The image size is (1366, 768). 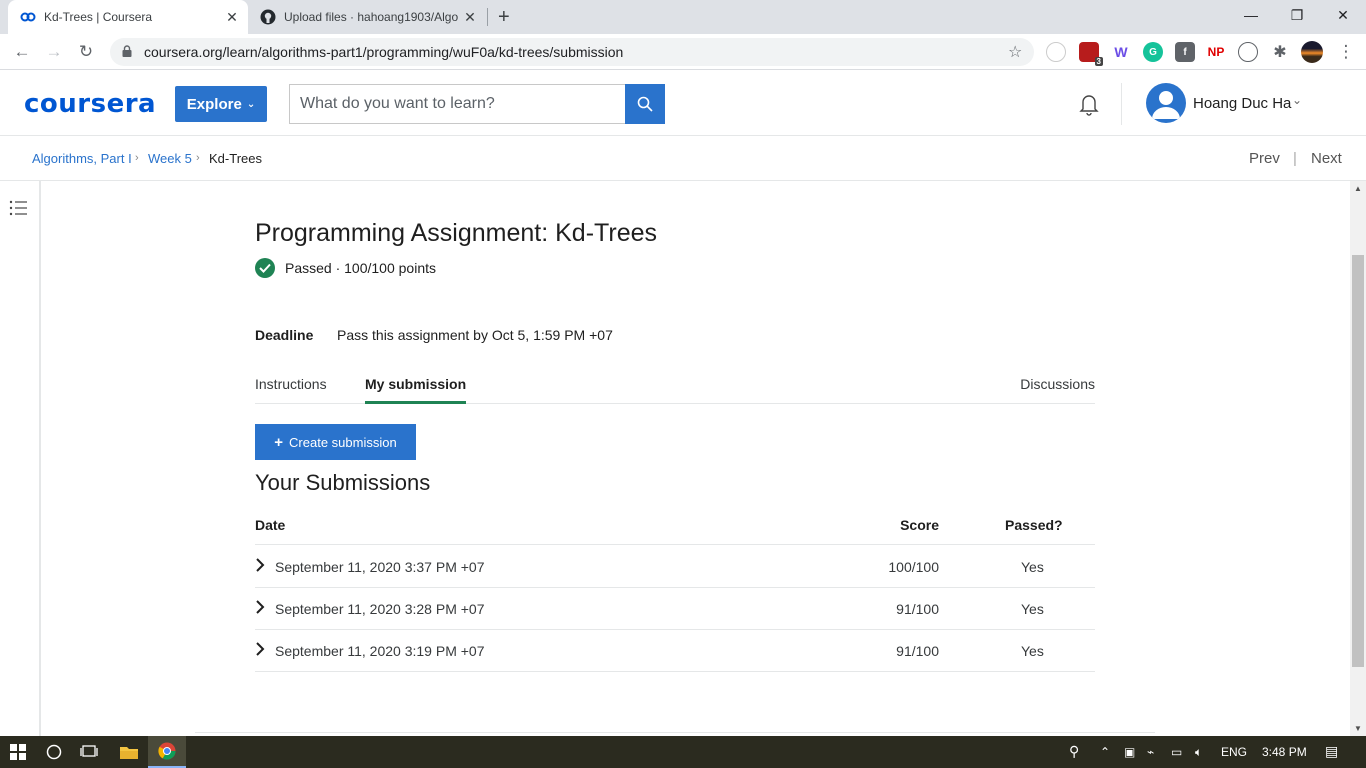 What do you see at coordinates (1248, 52) in the screenshot?
I see `dev-extension-icon` at bounding box center [1248, 52].